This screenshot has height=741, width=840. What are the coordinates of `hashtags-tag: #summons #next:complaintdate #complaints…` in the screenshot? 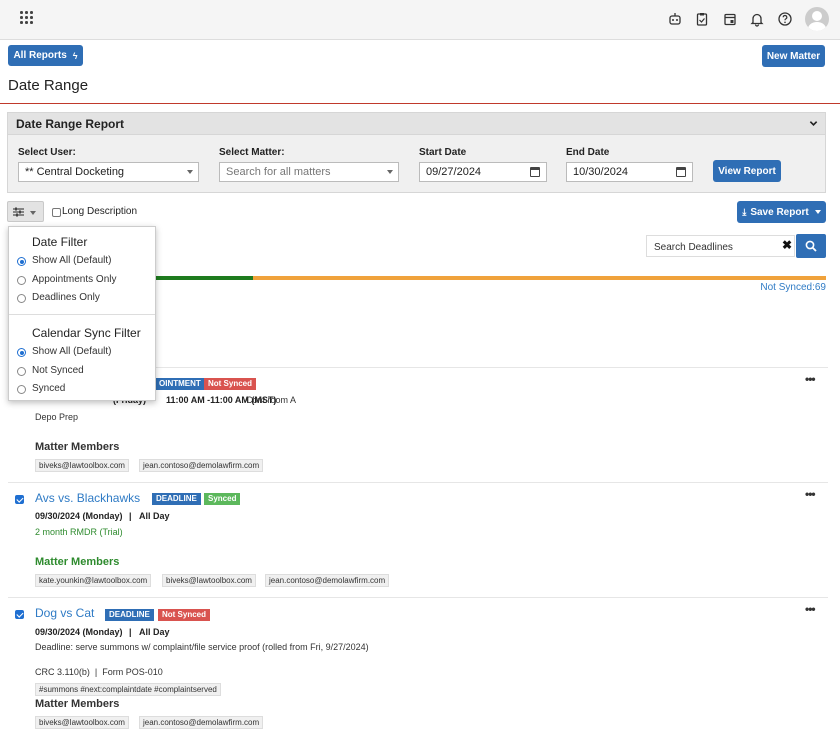 It's located at (128, 689).